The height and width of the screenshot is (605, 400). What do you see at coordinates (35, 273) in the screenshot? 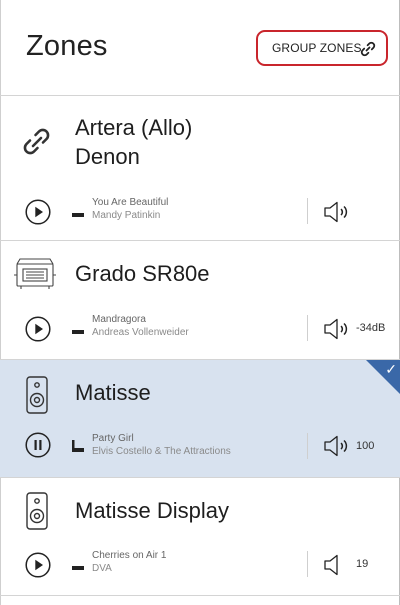
I see `device-icon` at bounding box center [35, 273].